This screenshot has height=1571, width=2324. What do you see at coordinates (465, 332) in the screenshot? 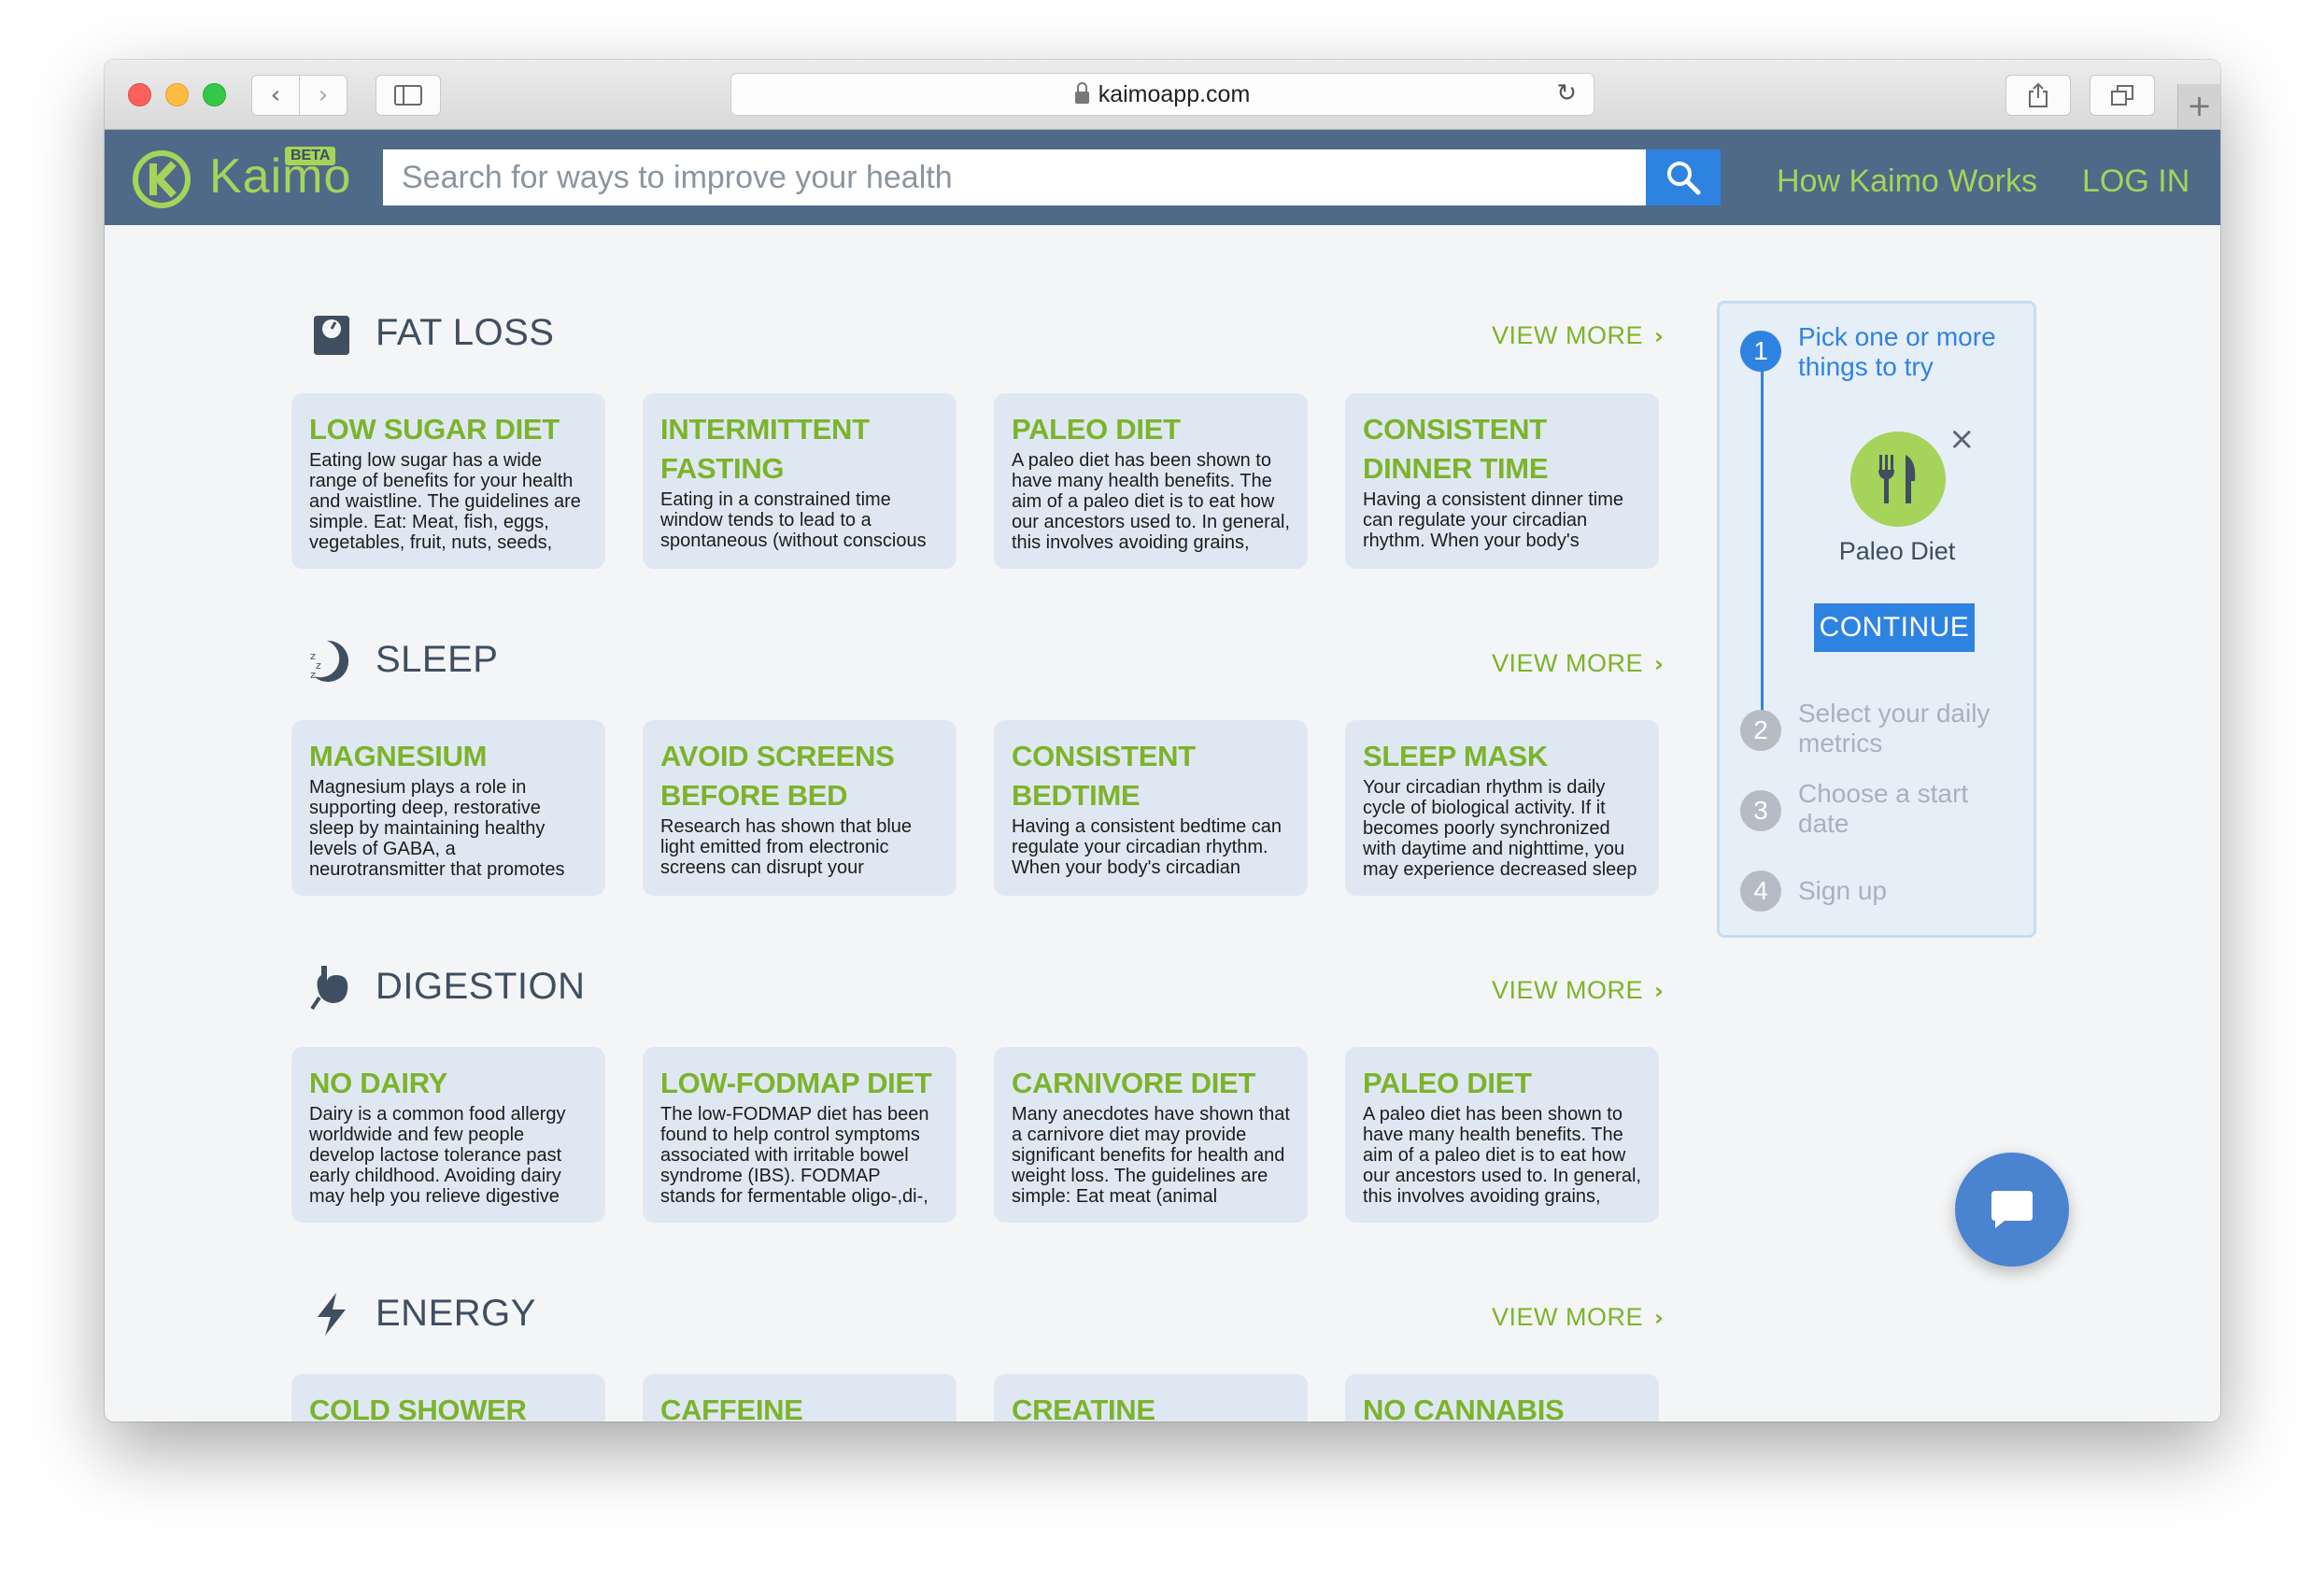
I see `section-title-fat-loss: FAT LOSS` at bounding box center [465, 332].